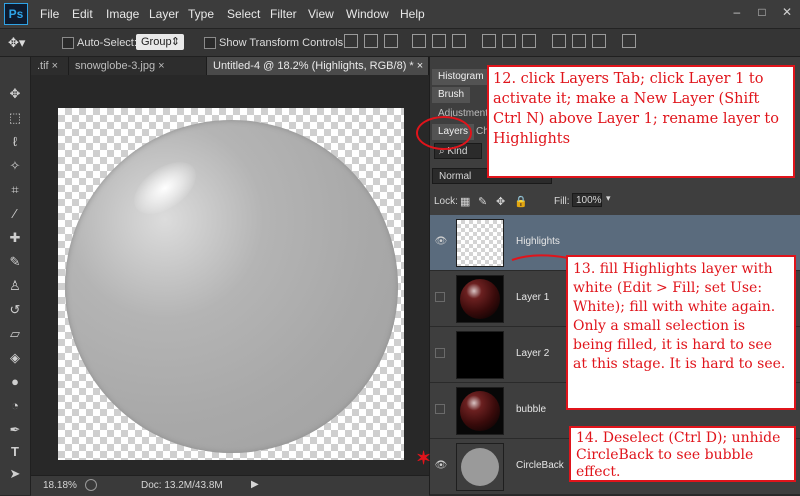 The width and height of the screenshot is (800, 496). Describe the element at coordinates (91, 485) in the screenshot. I see `document-info-icon` at that location.